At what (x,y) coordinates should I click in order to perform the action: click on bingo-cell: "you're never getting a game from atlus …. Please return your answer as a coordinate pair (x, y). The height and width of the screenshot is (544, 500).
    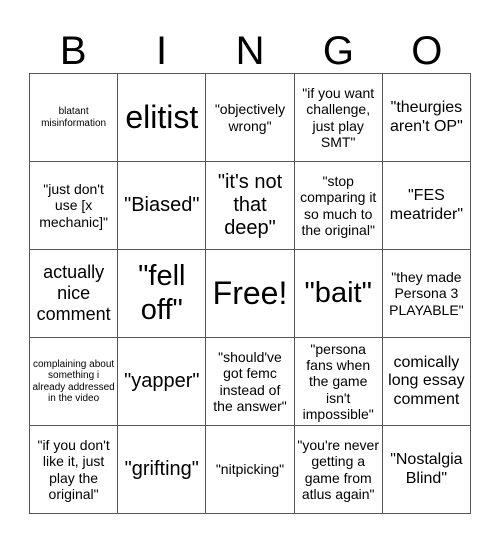
    Looking at the image, I should click on (338, 470).